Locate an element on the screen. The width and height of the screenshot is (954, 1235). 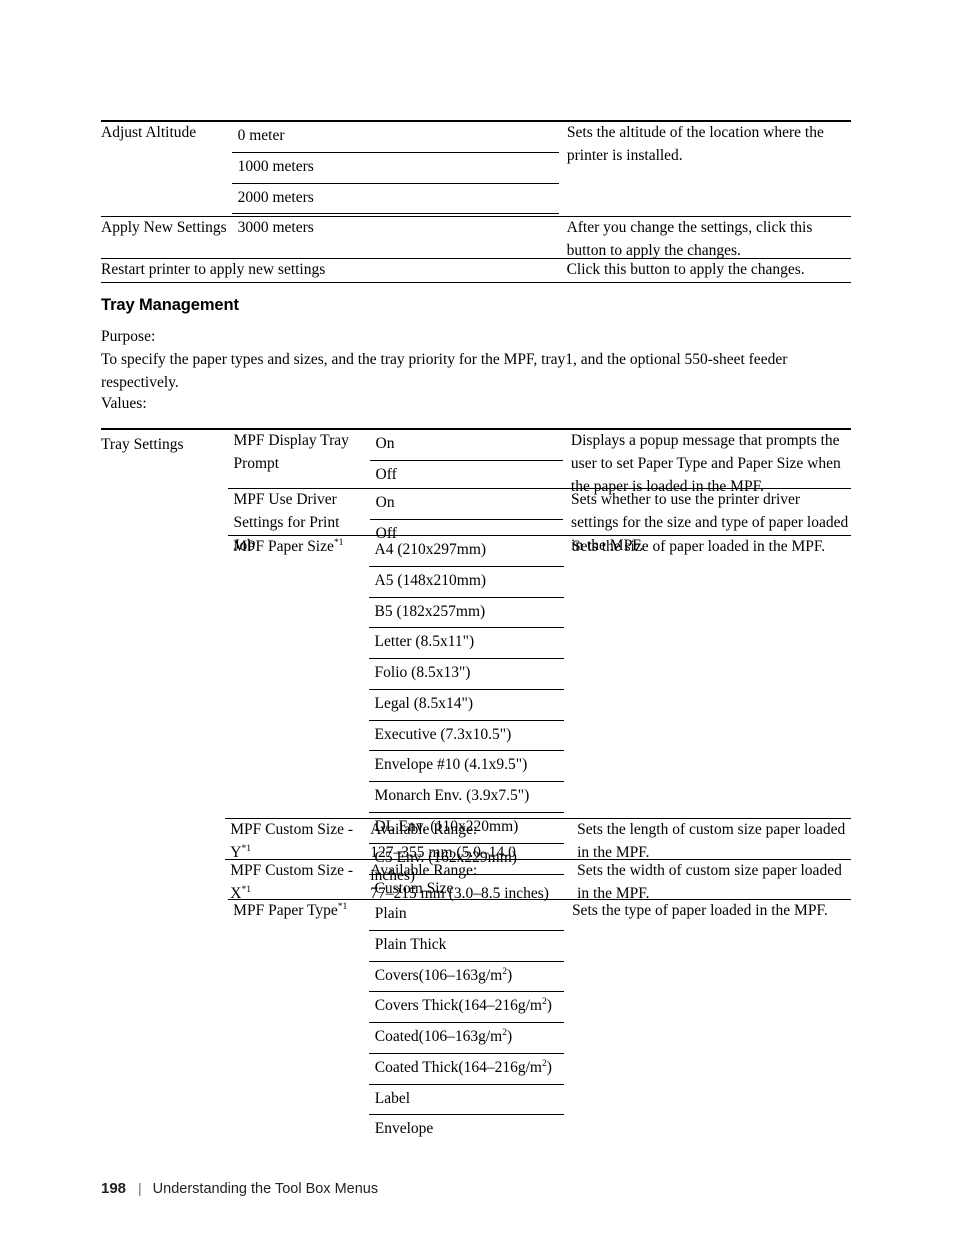
option-item: Folio (8.5x13") is located at coordinates (466, 673).